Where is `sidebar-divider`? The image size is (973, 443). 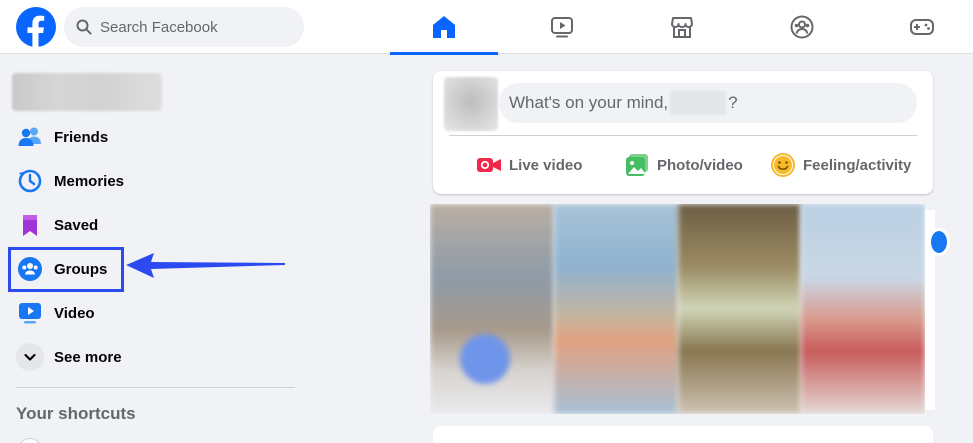 sidebar-divider is located at coordinates (155, 387).